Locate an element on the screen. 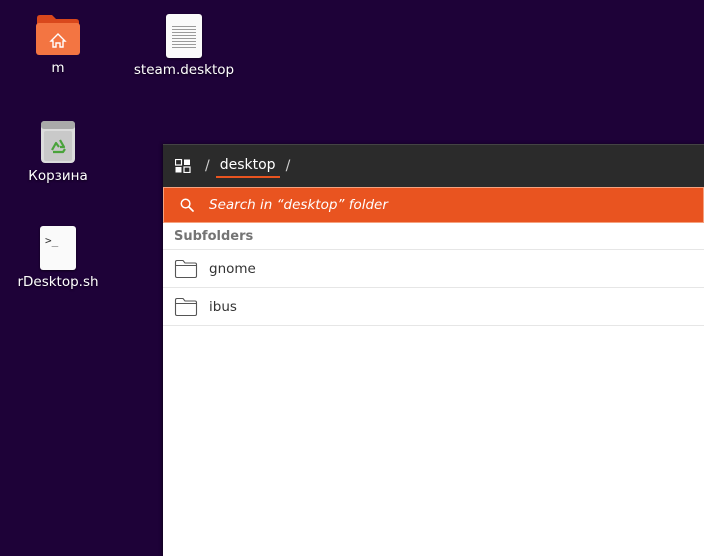 Image resolution: width=704 pixels, height=556 pixels. trash-icon is located at coordinates (58, 142).